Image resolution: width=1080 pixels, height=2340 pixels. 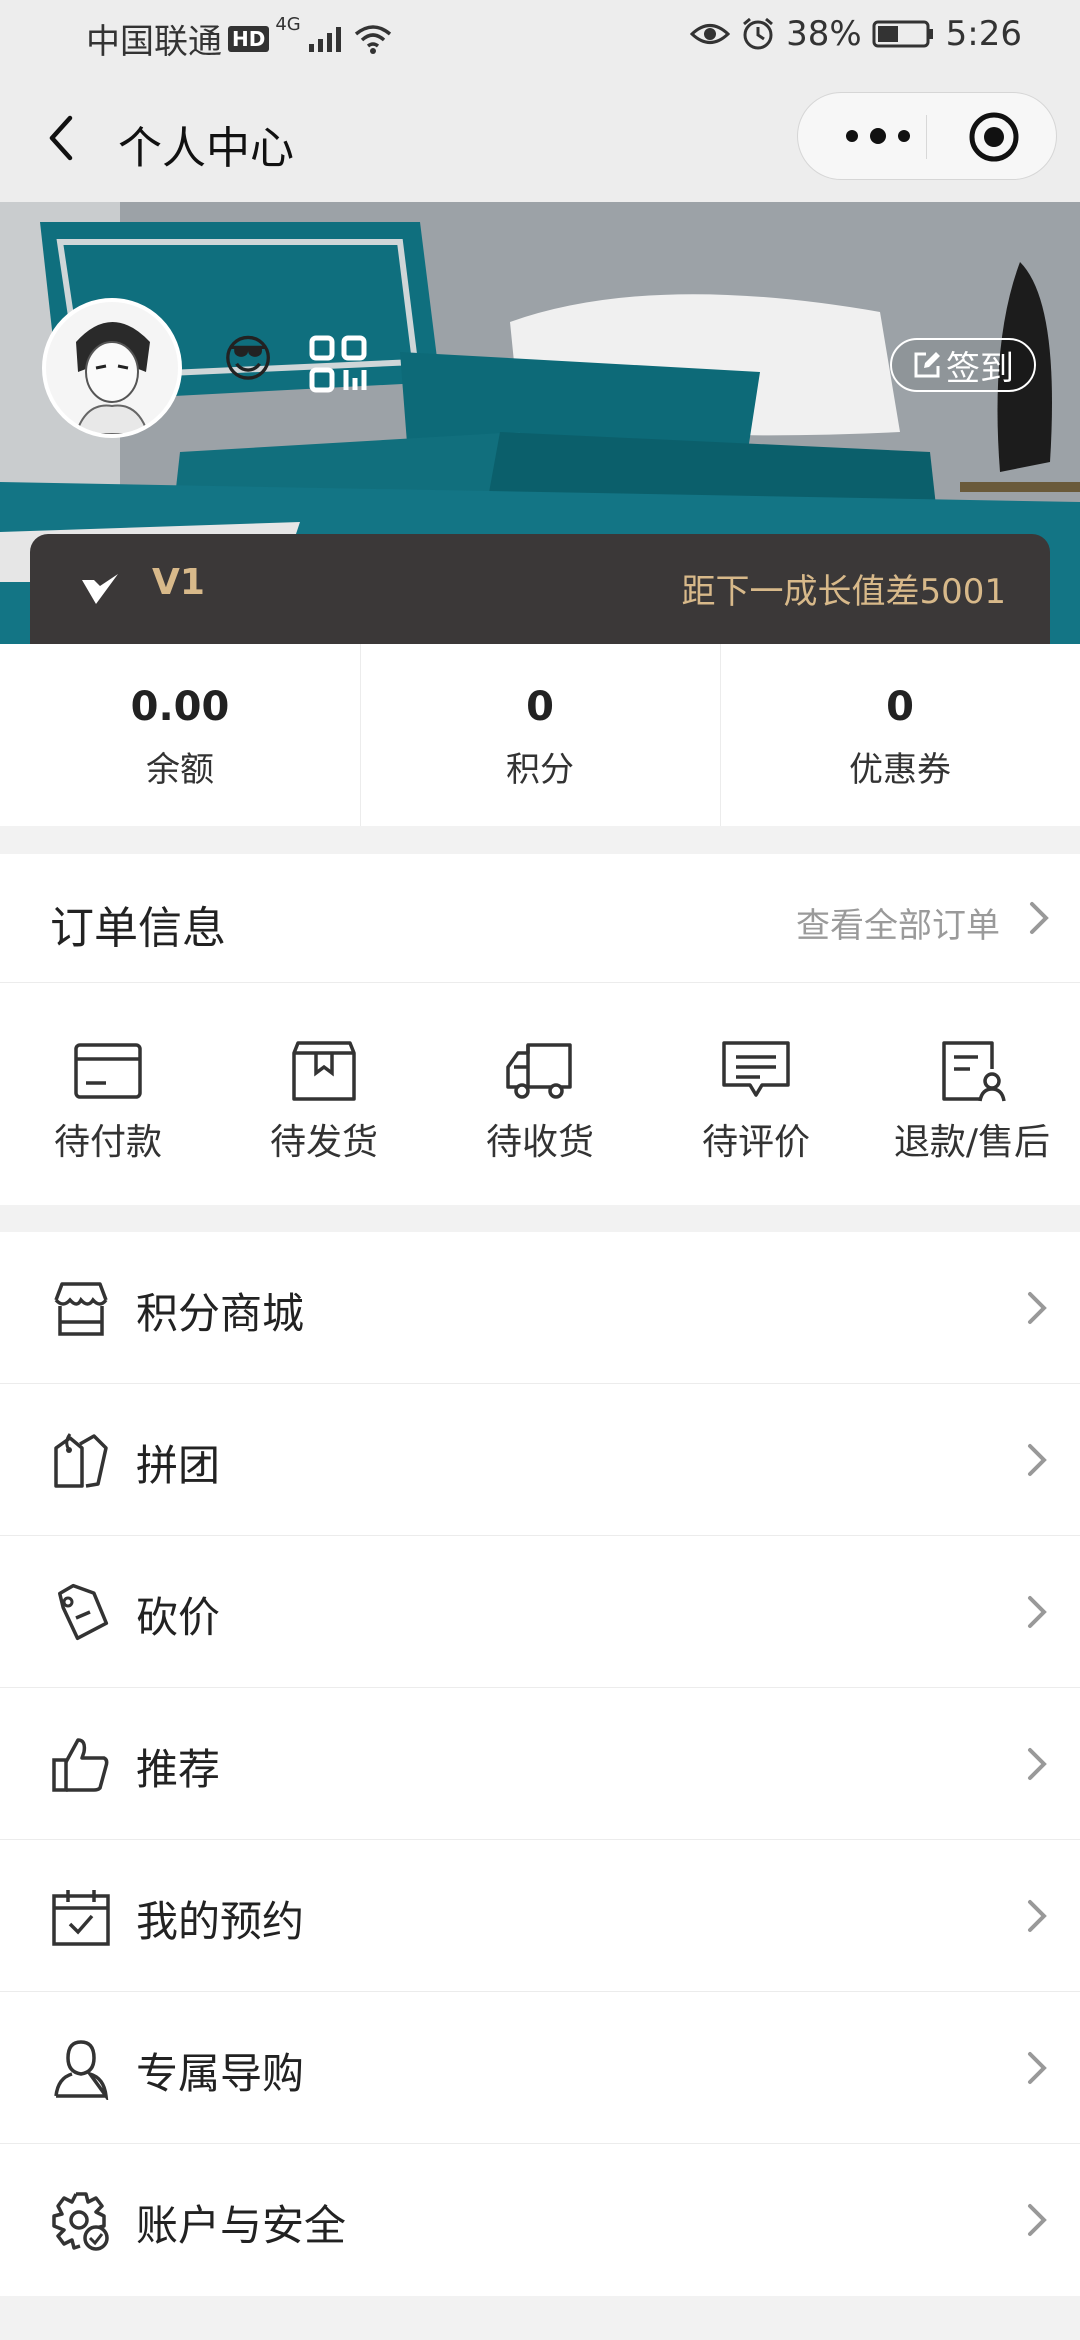 What do you see at coordinates (249, 38) in the screenshot?
I see `hd-badge: HD` at bounding box center [249, 38].